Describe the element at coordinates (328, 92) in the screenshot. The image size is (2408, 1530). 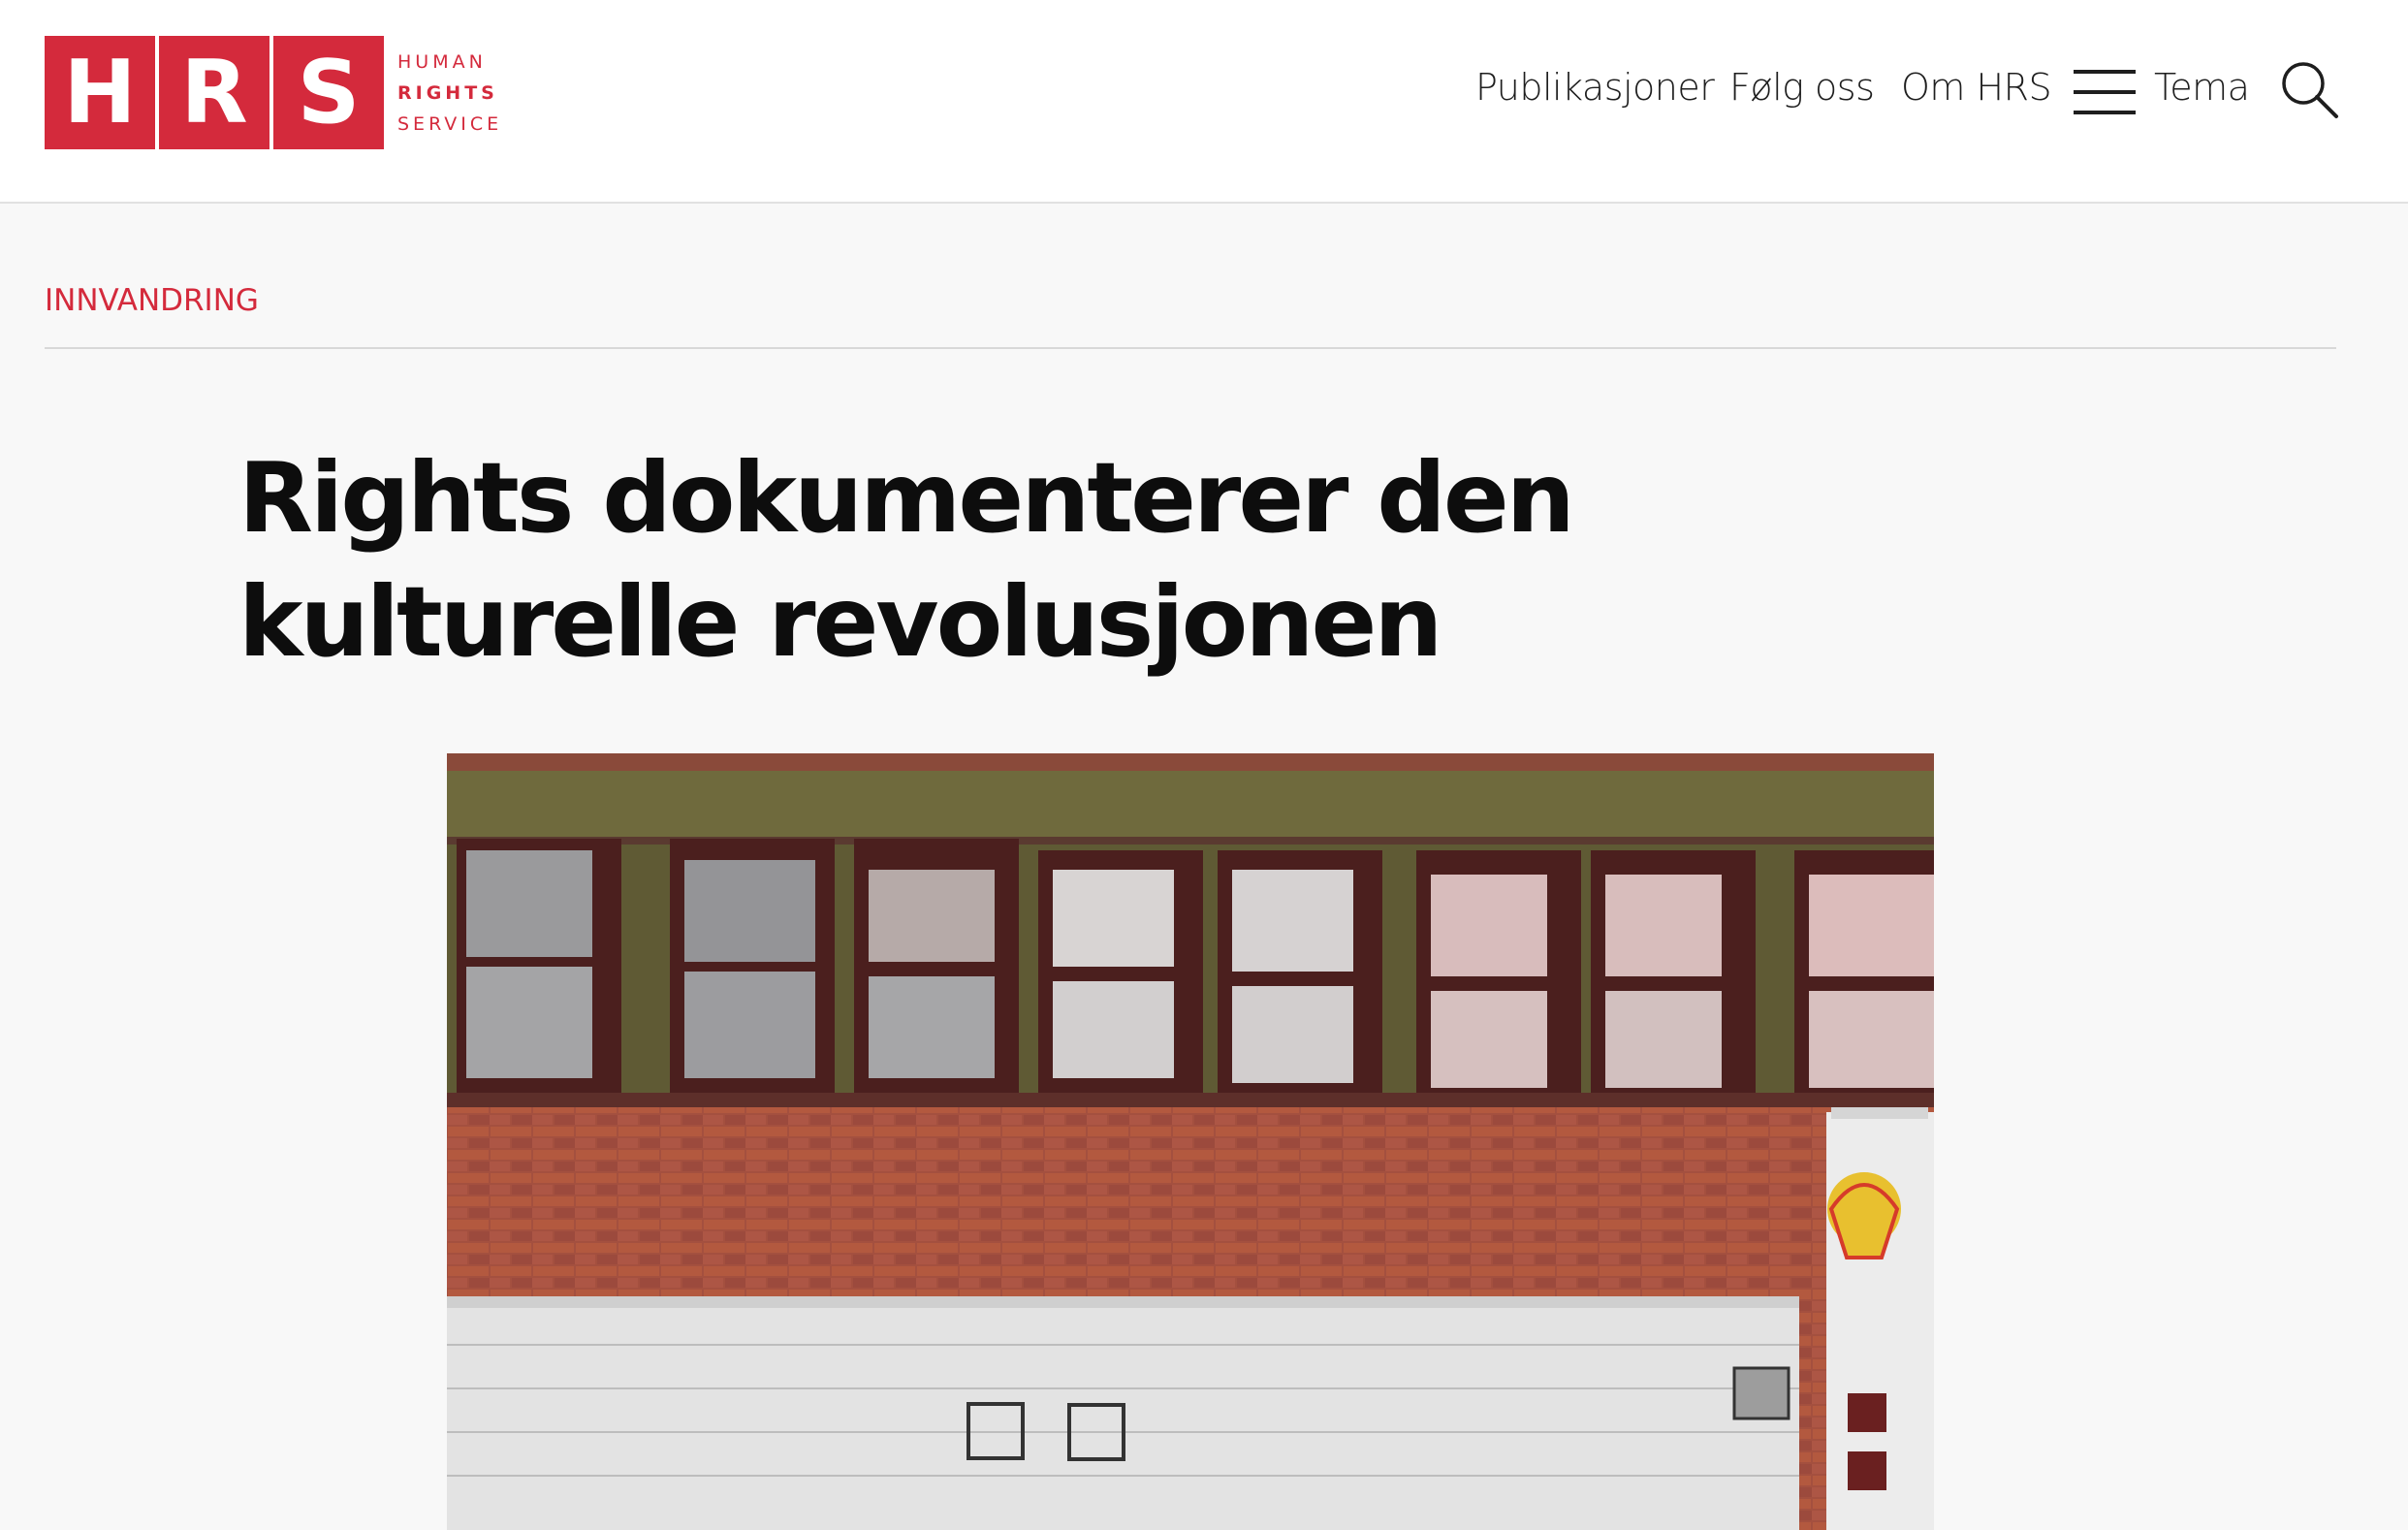
I see `logo-letter-s: S` at that location.